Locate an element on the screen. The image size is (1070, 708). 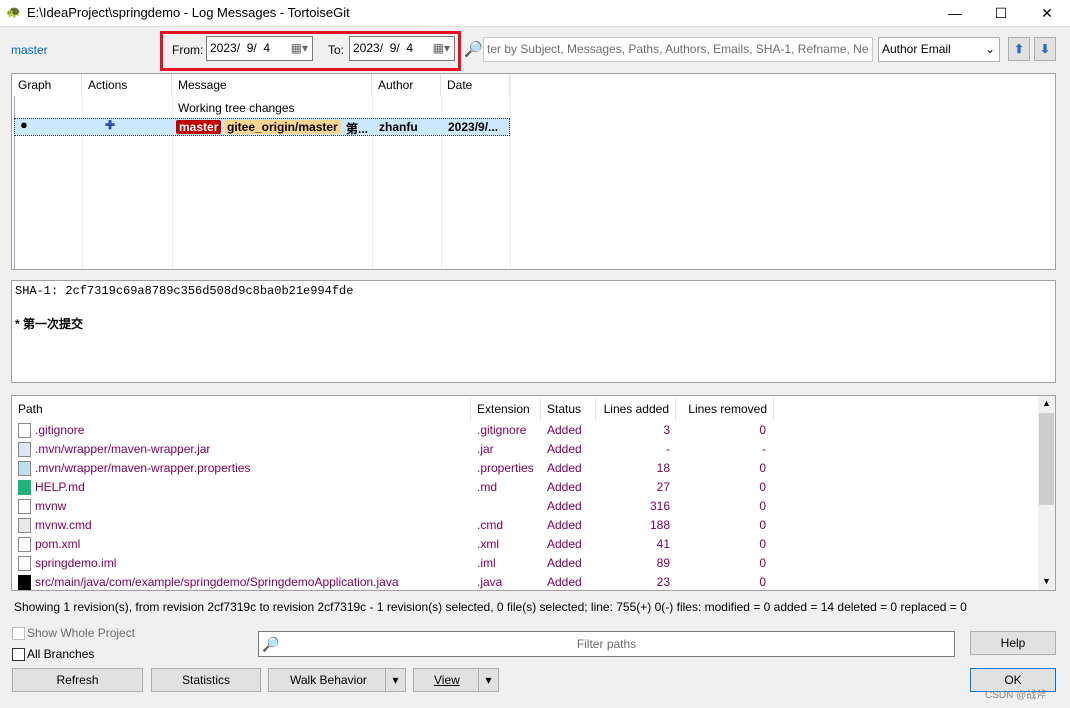
cmd-file-icon is located at coordinates (24, 525).